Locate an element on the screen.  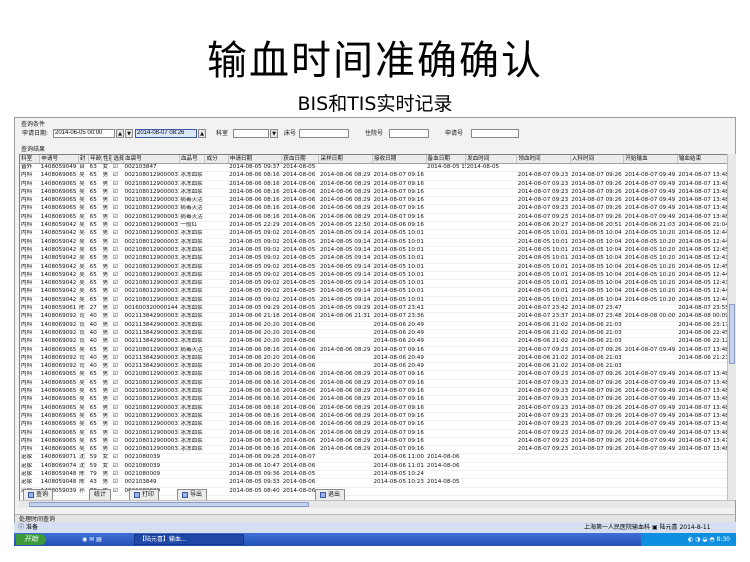
column-header: 采样日期 is located at coordinates (345, 159).